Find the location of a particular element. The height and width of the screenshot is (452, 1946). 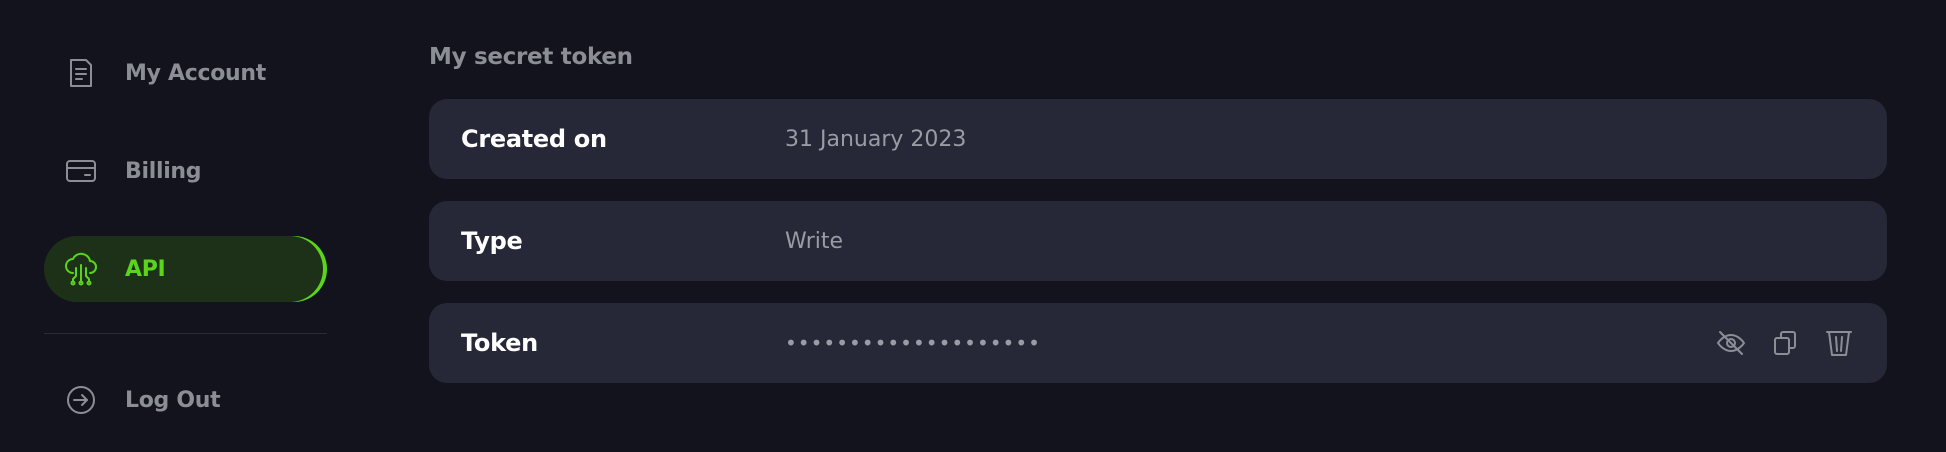

sidebar-item-my-account: My Account is located at coordinates (185, 73).